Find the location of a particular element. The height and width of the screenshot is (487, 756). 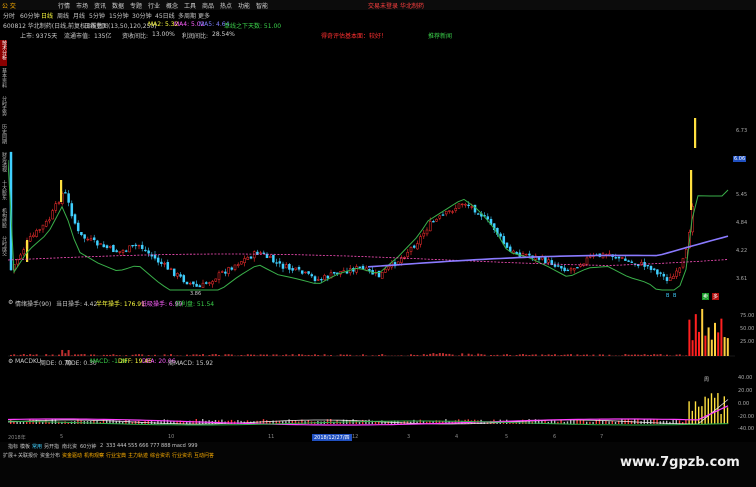

period-60min: 60分钟 is located at coordinates (30, 15).